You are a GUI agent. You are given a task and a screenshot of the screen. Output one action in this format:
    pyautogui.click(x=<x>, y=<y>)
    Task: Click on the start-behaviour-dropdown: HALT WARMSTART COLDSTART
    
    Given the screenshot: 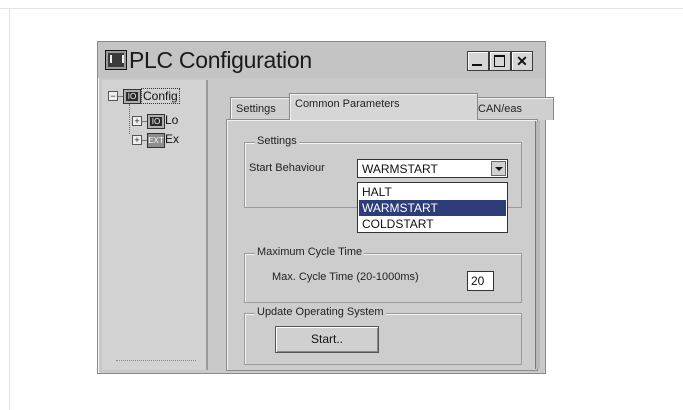 What is the action you would take?
    pyautogui.click(x=432, y=207)
    